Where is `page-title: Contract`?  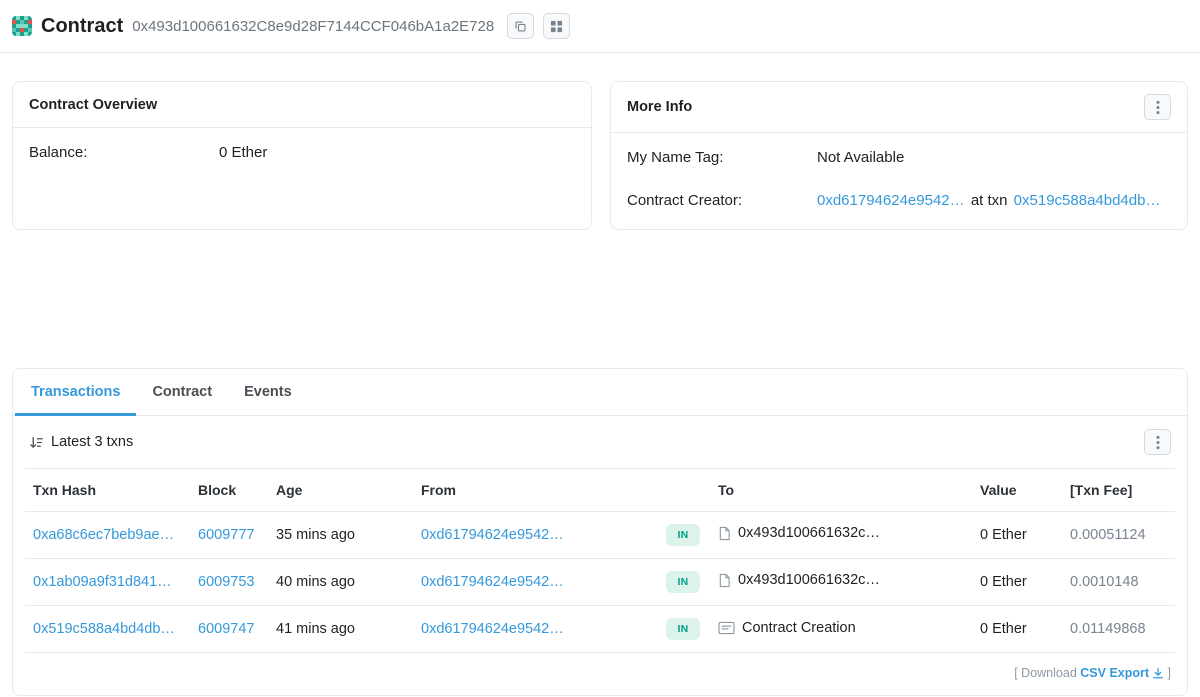
page-title: Contract is located at coordinates (82, 25).